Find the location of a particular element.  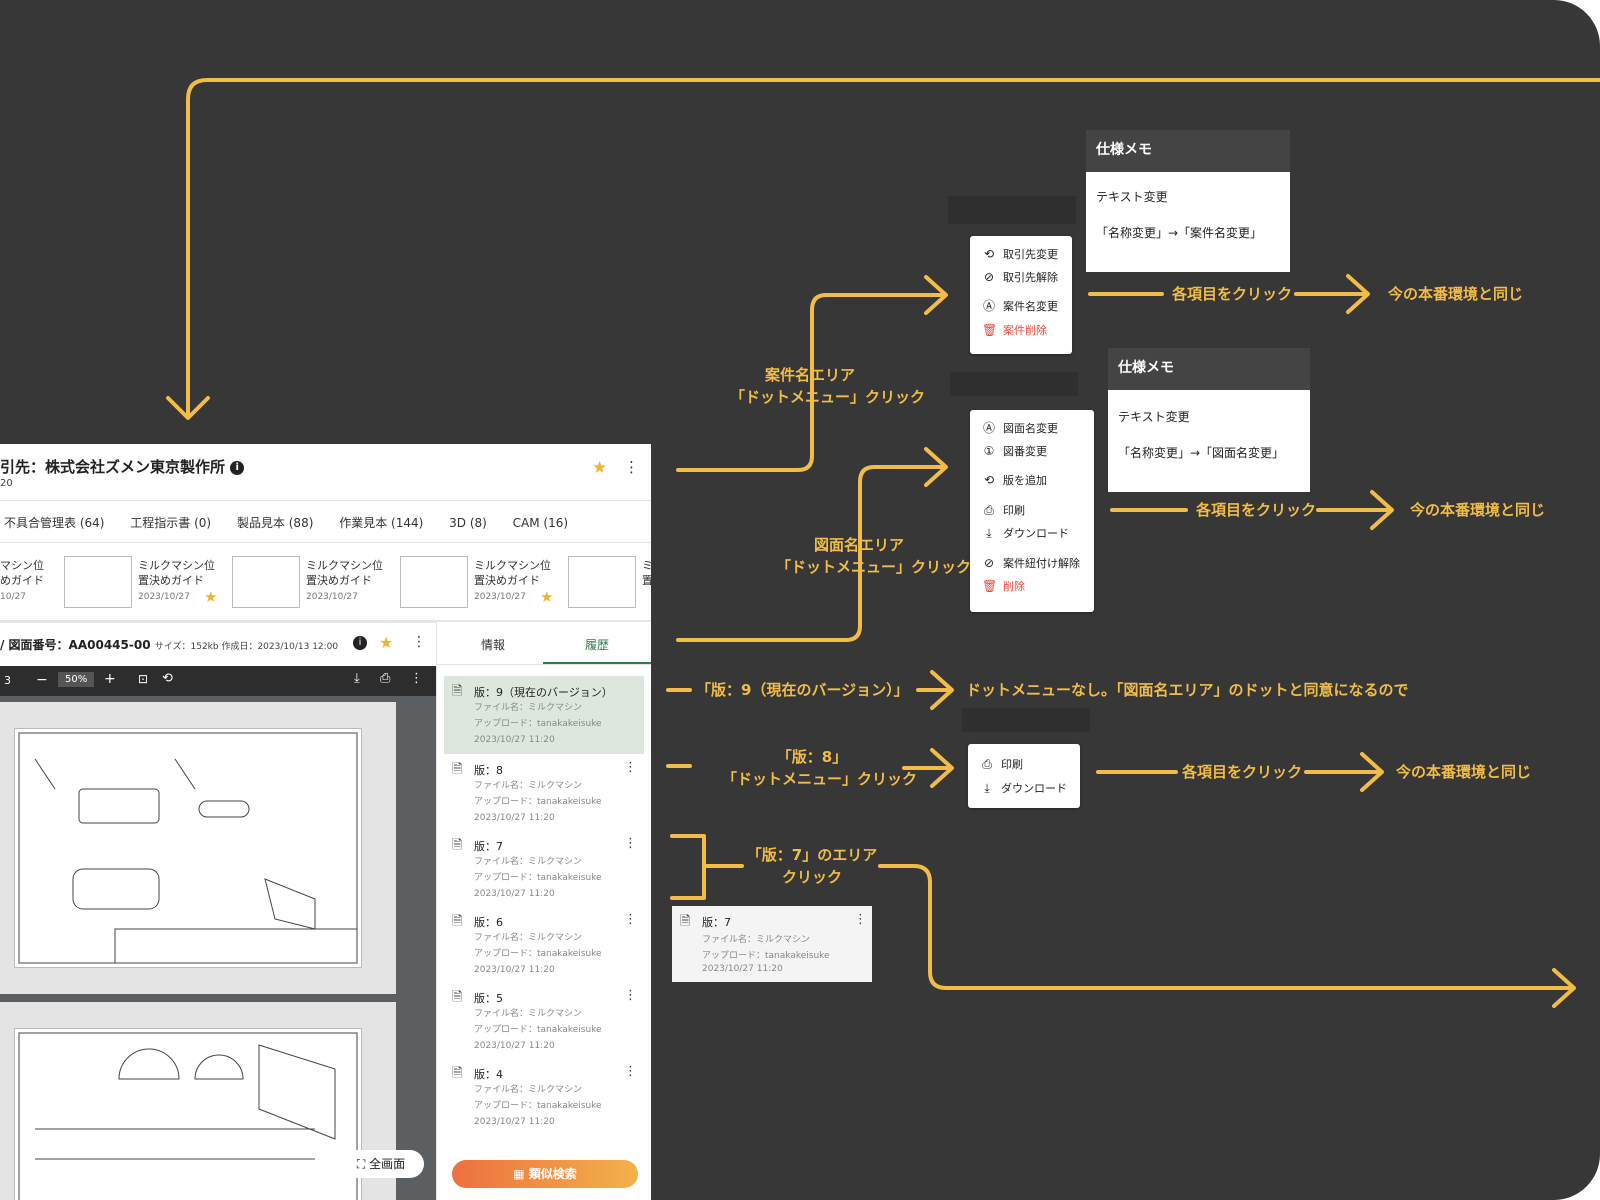

viewer-canvas: ⛶ 全画面 is located at coordinates (218, 948).